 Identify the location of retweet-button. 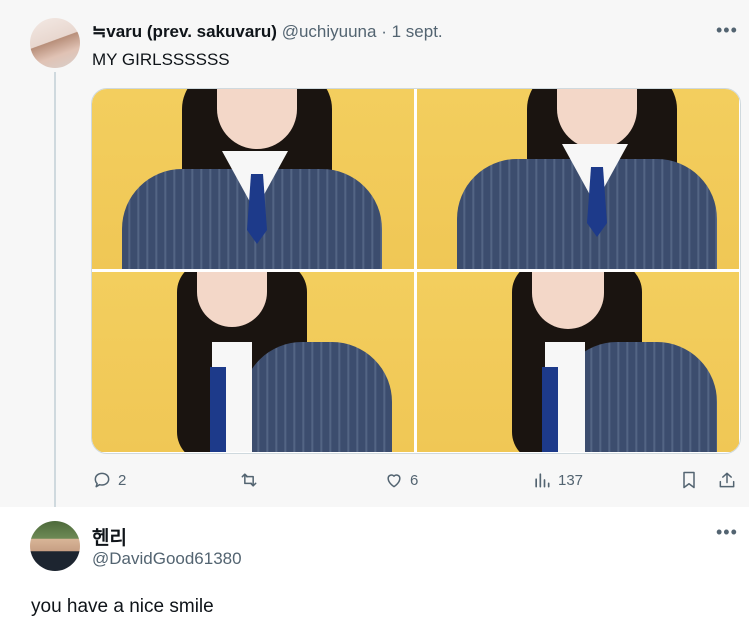
(249, 480).